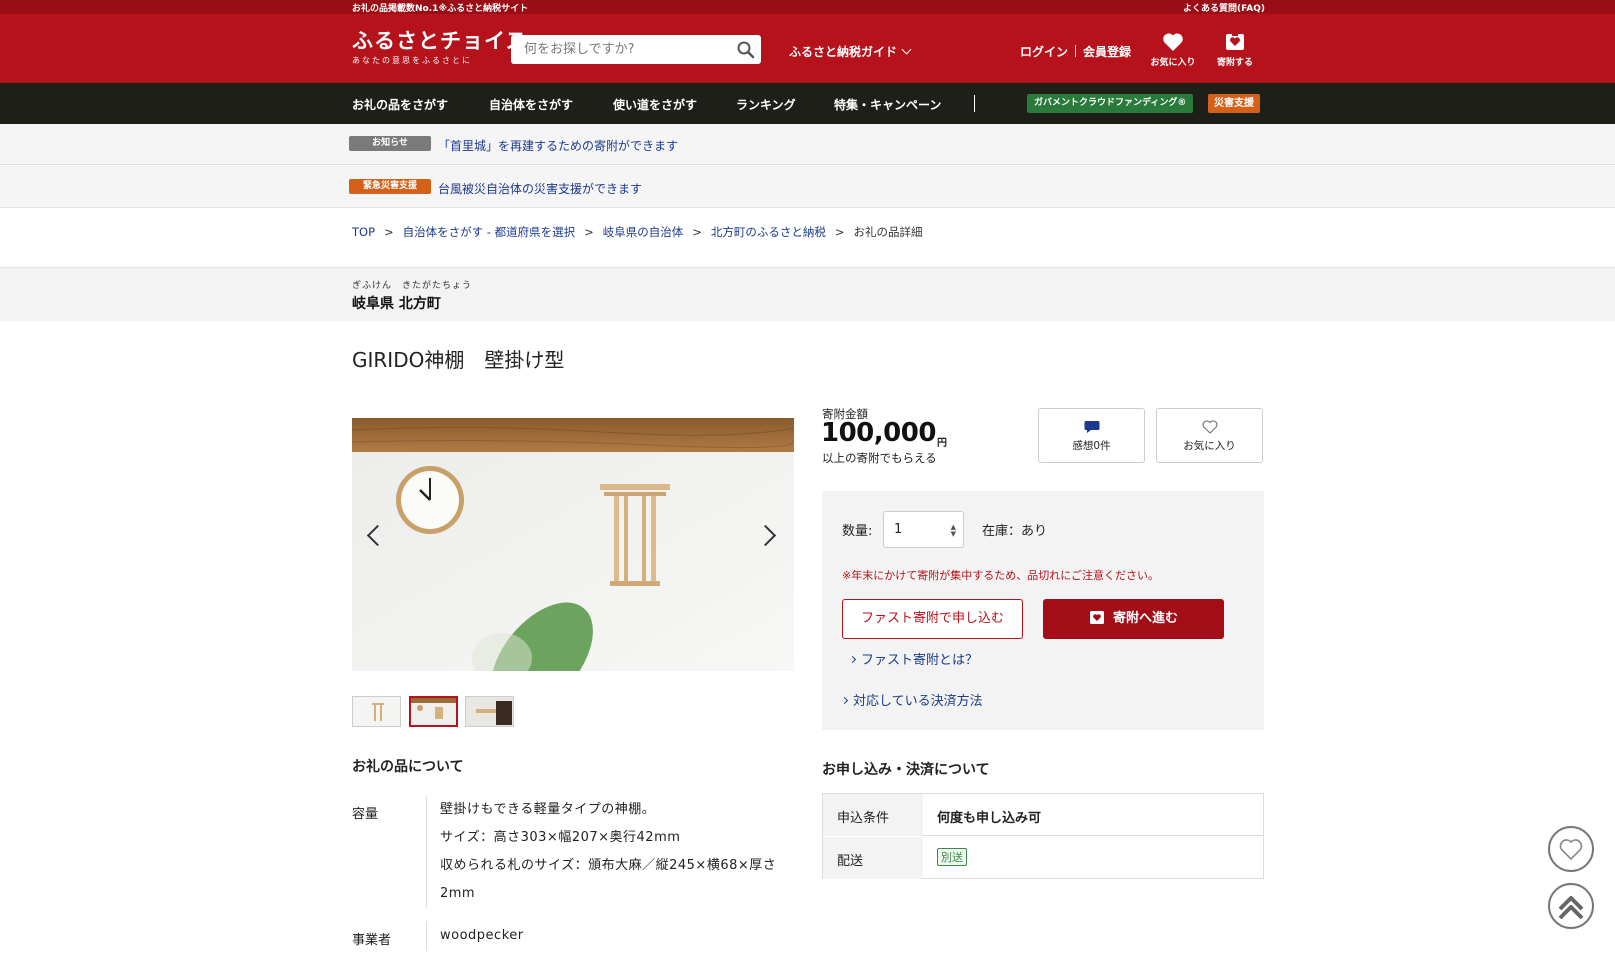 This screenshot has height=964, width=1615. What do you see at coordinates (615, 936) in the screenshot?
I see `spec-value-vendor: woodpecker` at bounding box center [615, 936].